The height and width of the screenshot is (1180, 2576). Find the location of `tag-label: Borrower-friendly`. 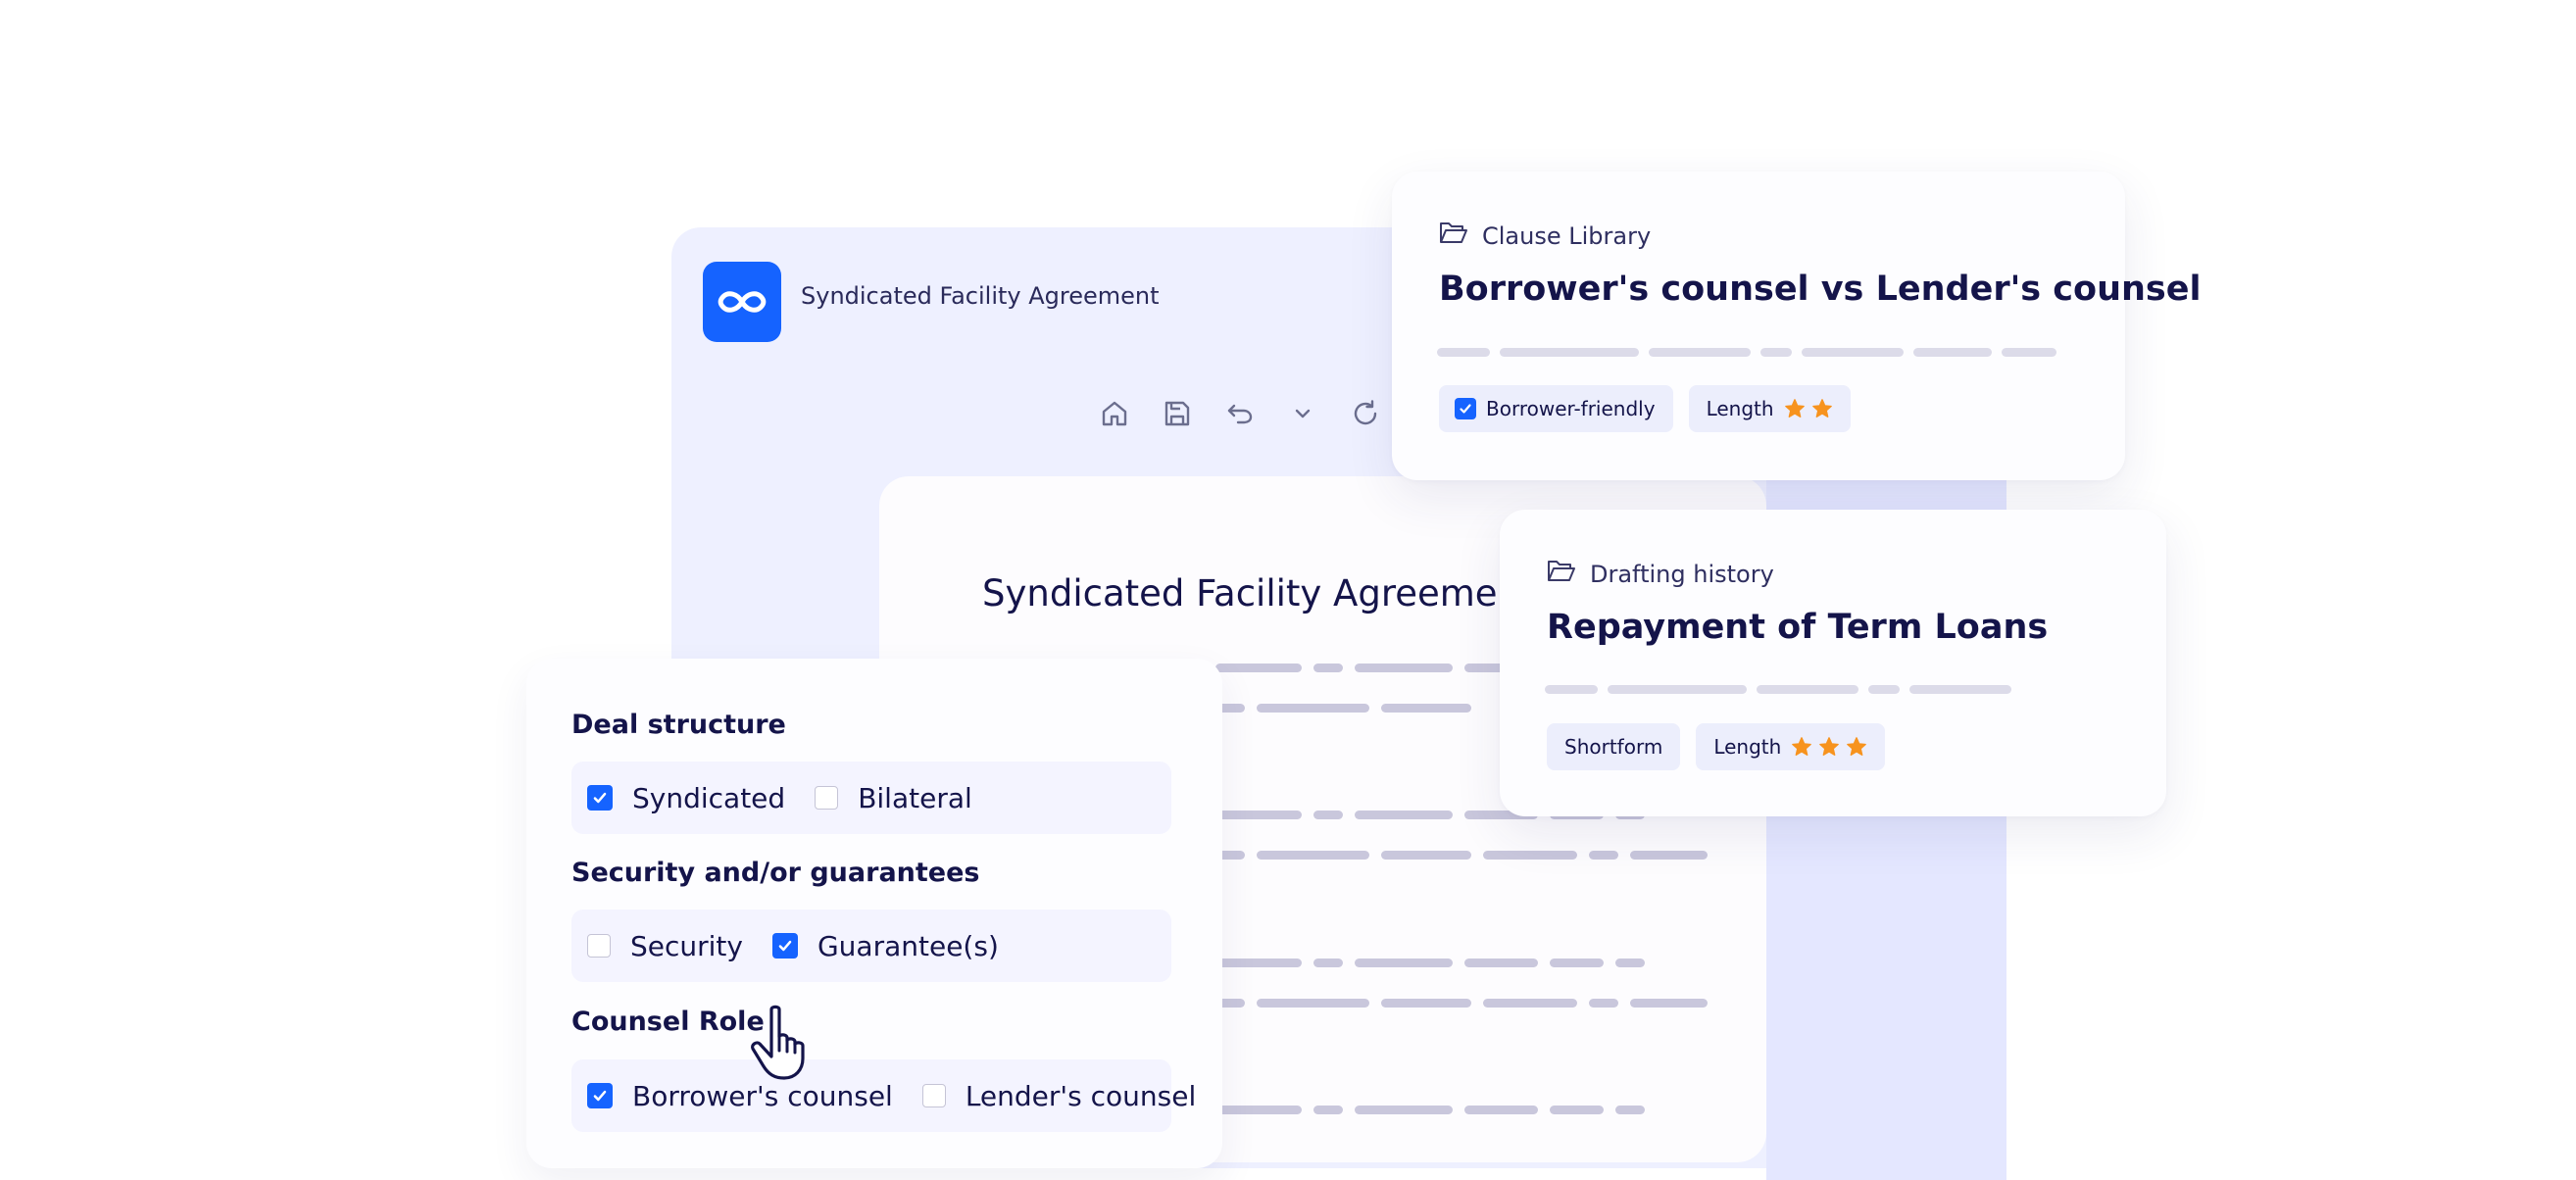

tag-label: Borrower-friendly is located at coordinates (1571, 408).